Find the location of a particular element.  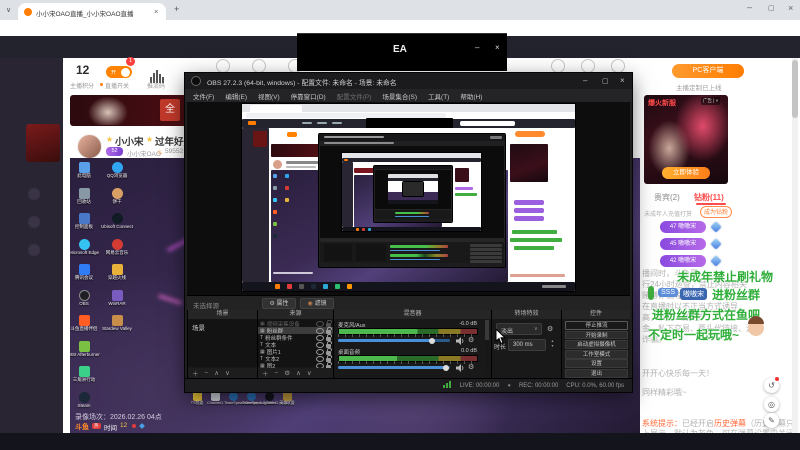

window-minimize-button: – is located at coordinates (749, 7).